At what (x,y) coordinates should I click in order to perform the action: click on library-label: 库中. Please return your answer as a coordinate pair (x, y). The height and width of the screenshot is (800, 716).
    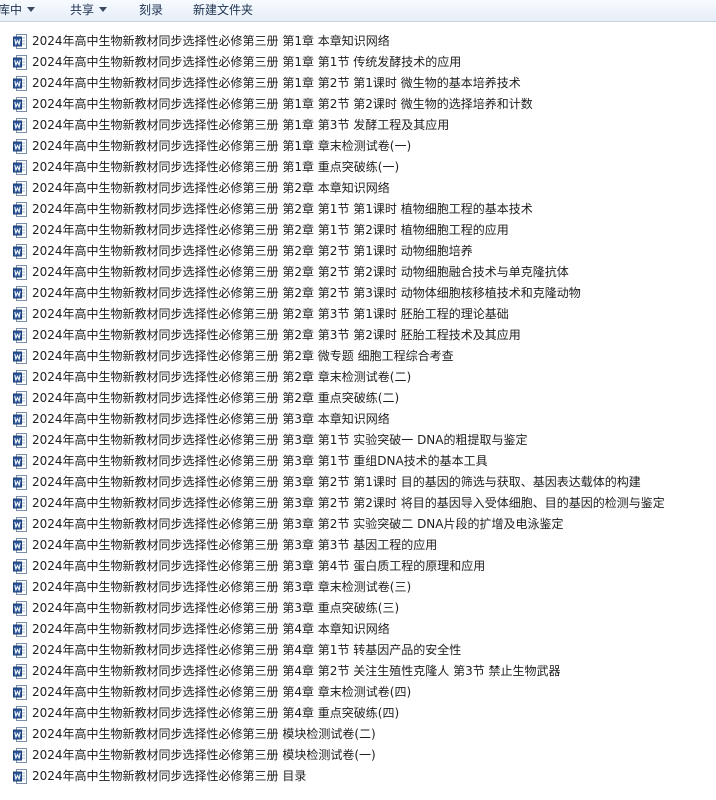
    Looking at the image, I should click on (11, 10).